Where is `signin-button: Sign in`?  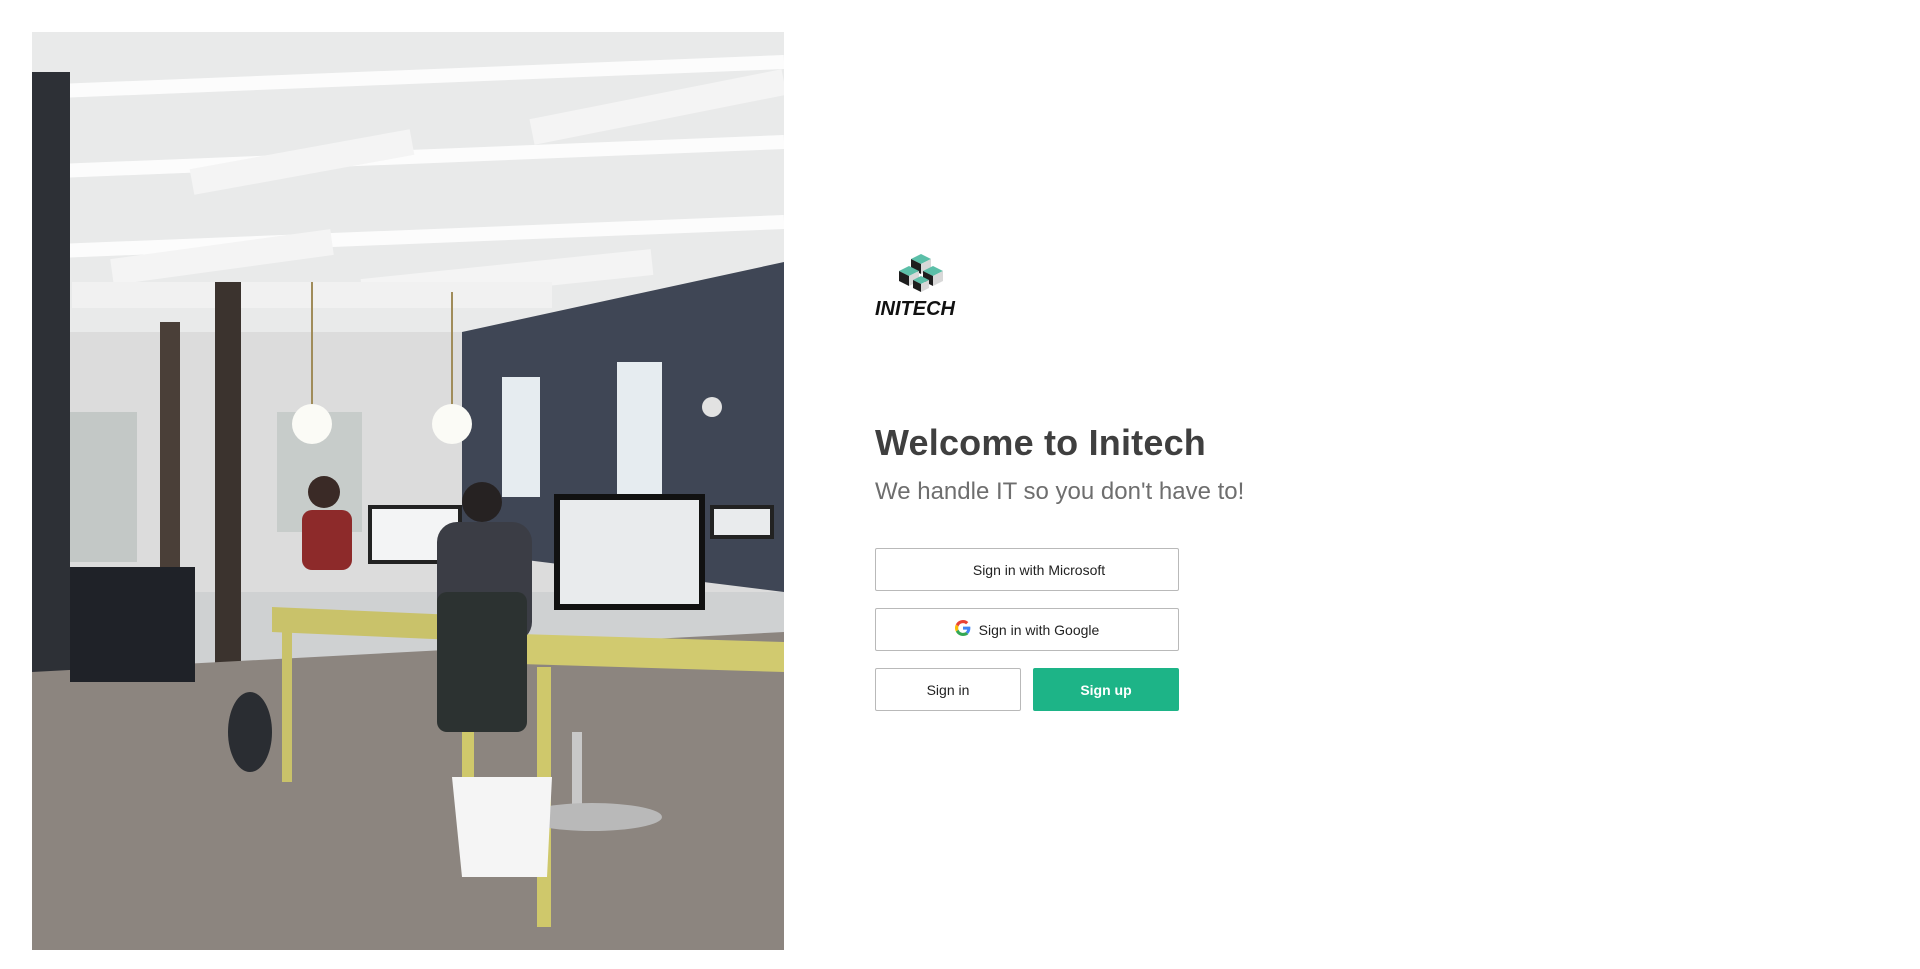
signin-button: Sign in is located at coordinates (948, 689).